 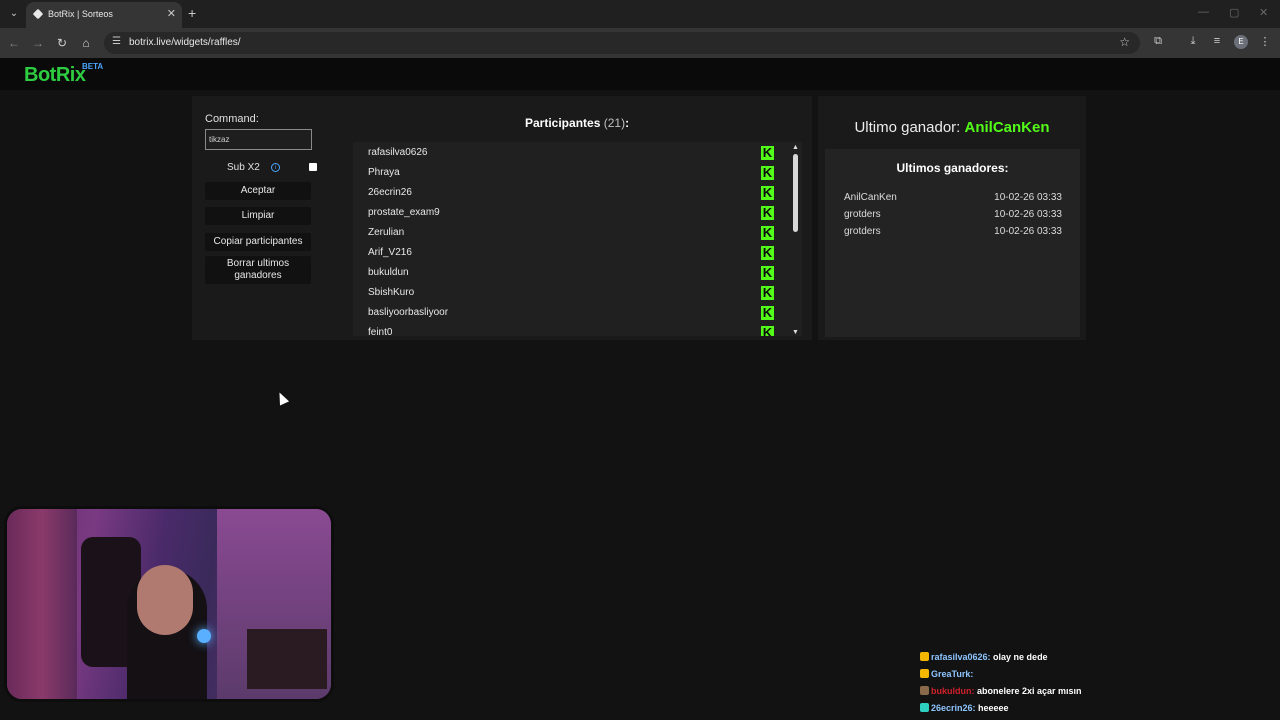 I want to click on chat-username: 26ecrin26:, so click(x=953, y=708).